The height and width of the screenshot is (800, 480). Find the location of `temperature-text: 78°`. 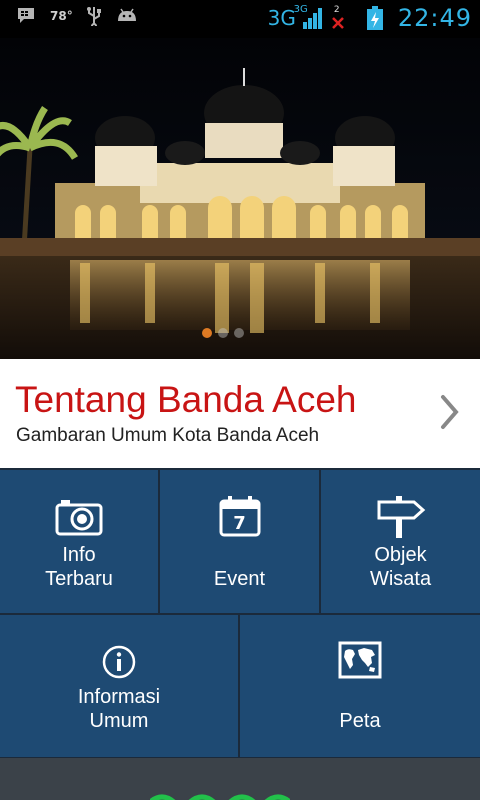

temperature-text: 78° is located at coordinates (61, 16).